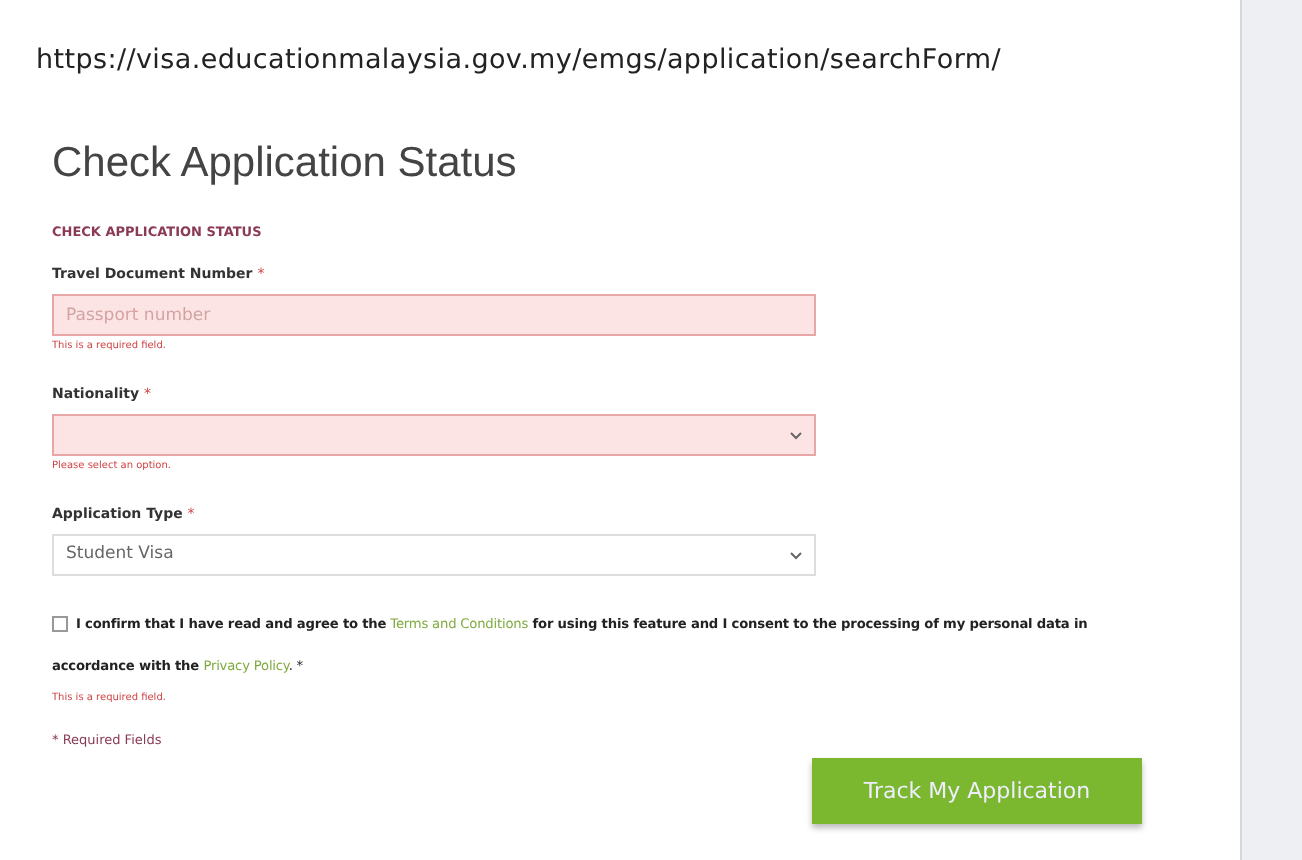 The image size is (1302, 860). Describe the element at coordinates (434, 435) in the screenshot. I see `select-field` at that location.